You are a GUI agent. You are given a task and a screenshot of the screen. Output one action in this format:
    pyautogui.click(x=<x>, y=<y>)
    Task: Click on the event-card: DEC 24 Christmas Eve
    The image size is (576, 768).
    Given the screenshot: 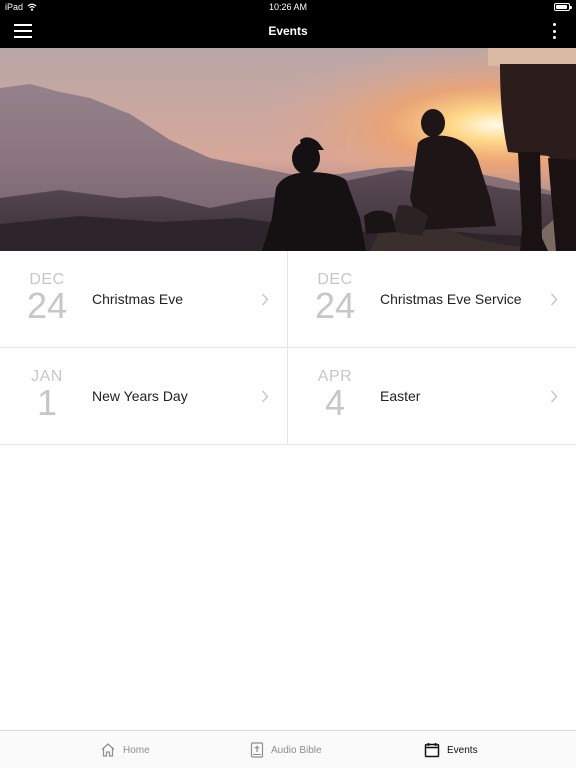 What is the action you would take?
    pyautogui.click(x=144, y=299)
    